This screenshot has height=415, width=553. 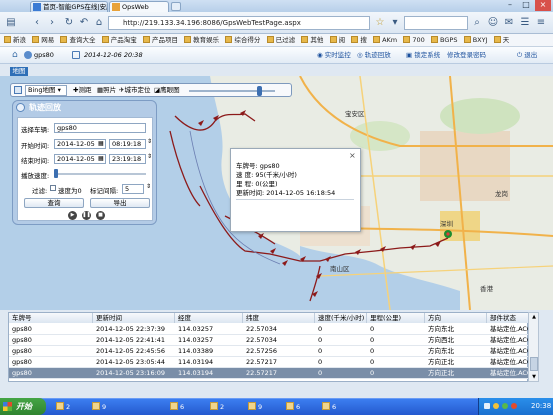 I want to click on tab-map: 地图, so click(x=19, y=71).